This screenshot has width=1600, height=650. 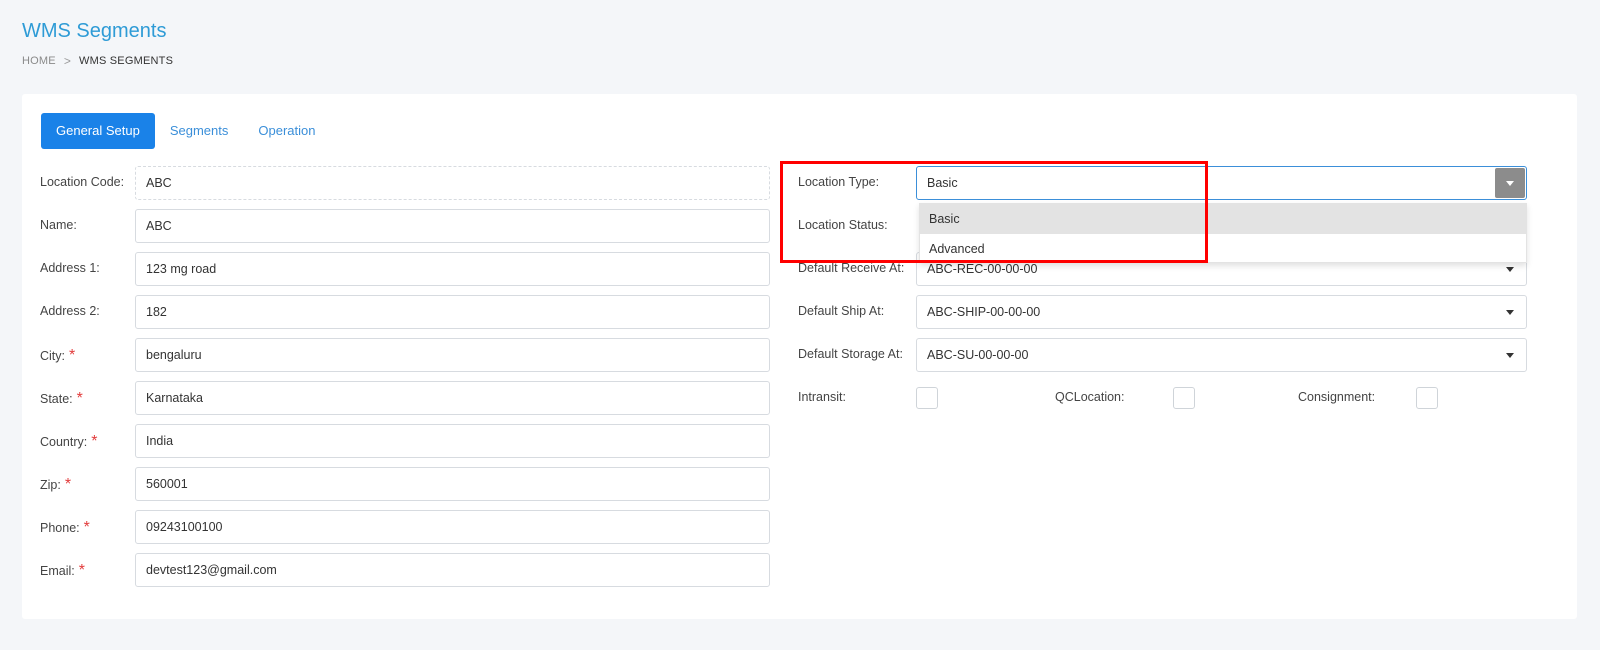 I want to click on country-label: Country:, so click(x=64, y=442).